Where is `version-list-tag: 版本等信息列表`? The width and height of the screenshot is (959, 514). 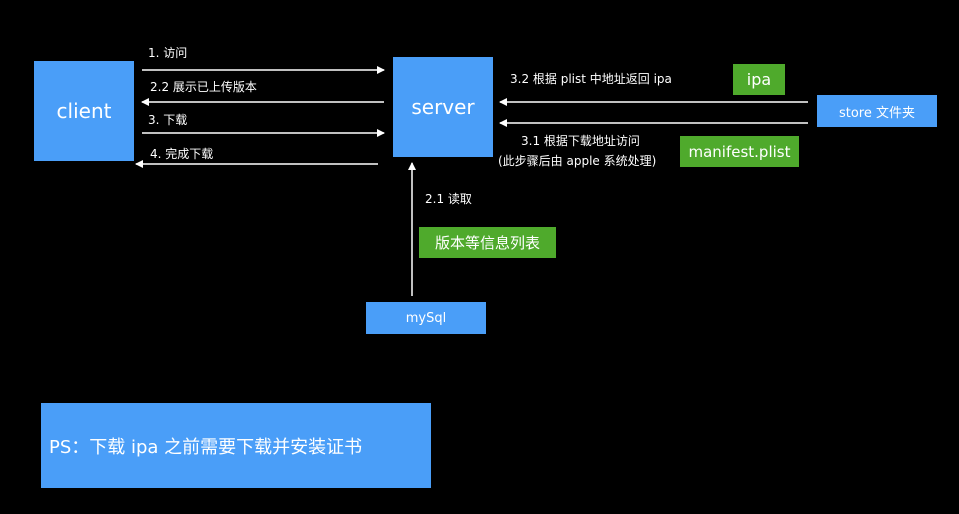
version-list-tag: 版本等信息列表 is located at coordinates (487, 242).